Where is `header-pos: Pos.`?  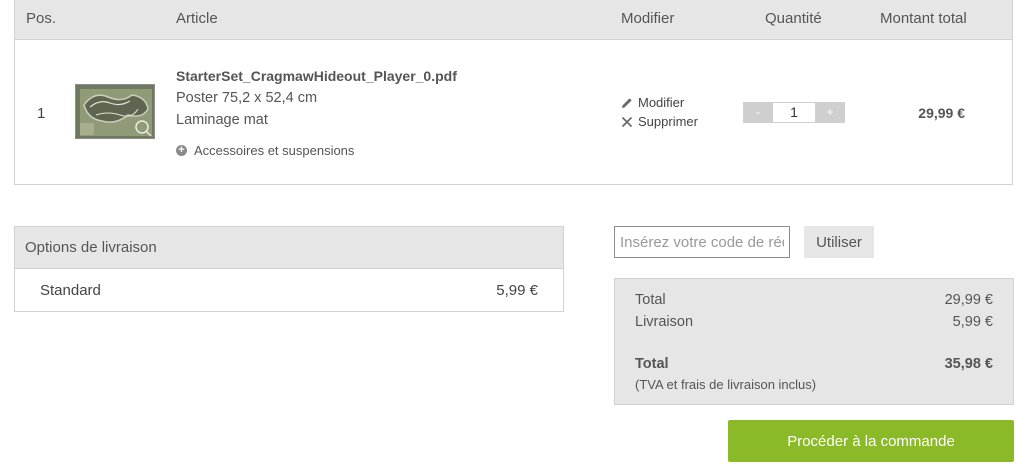 header-pos: Pos. is located at coordinates (41, 18).